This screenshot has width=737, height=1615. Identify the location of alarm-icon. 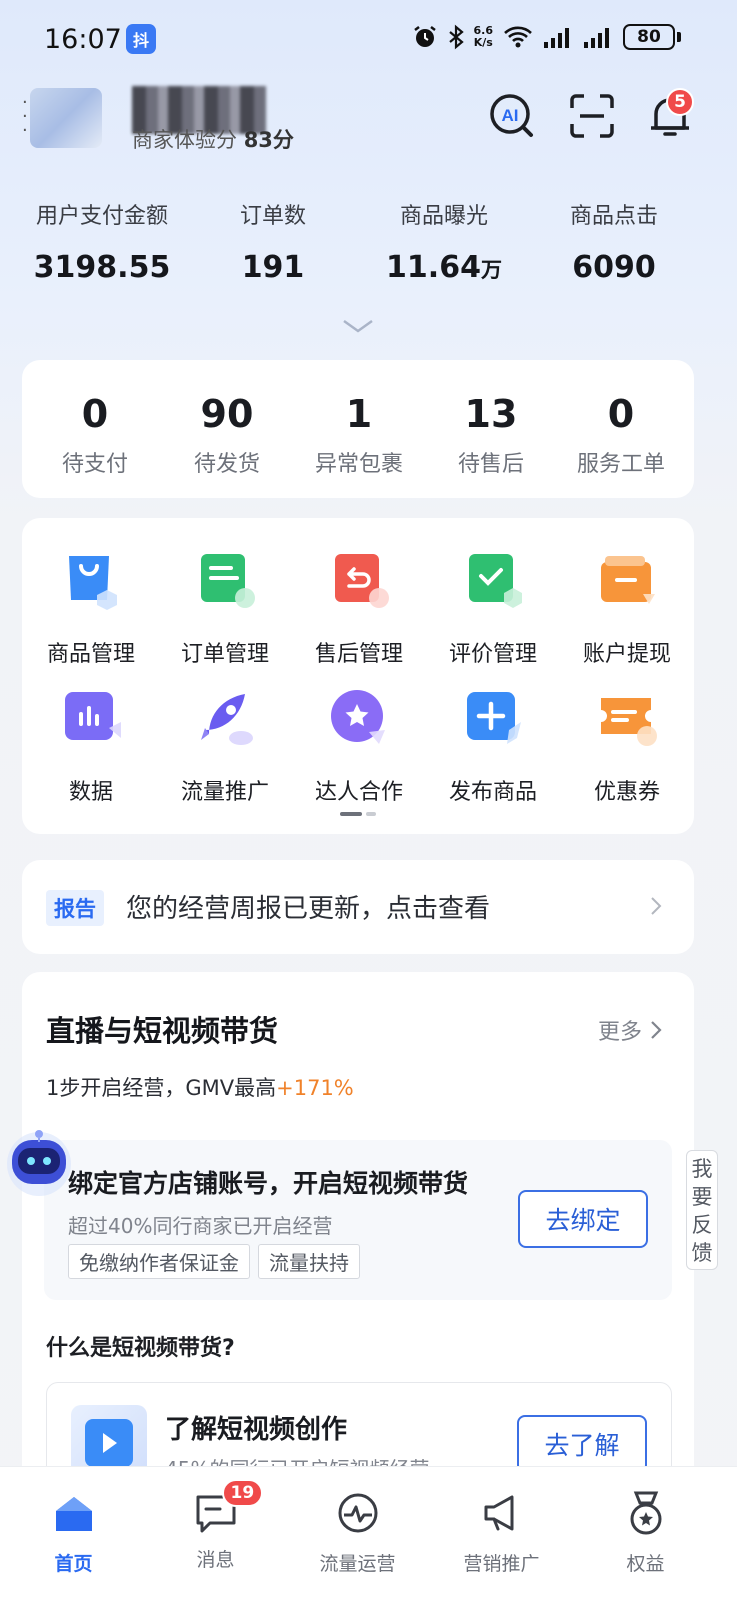
(424, 36).